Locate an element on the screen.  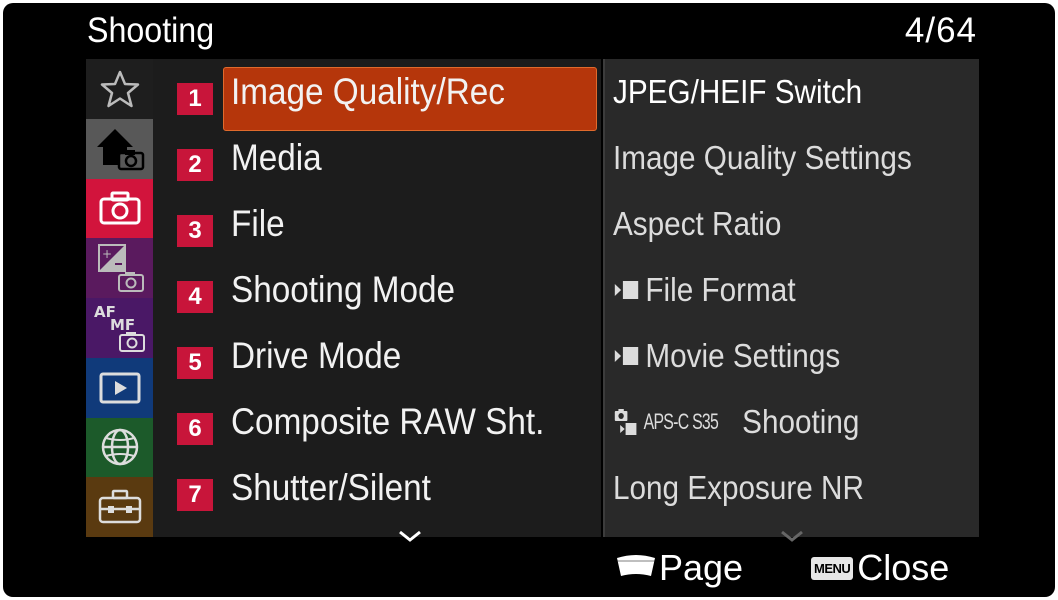
exposure-camera-icon: + is located at coordinates (120, 268).